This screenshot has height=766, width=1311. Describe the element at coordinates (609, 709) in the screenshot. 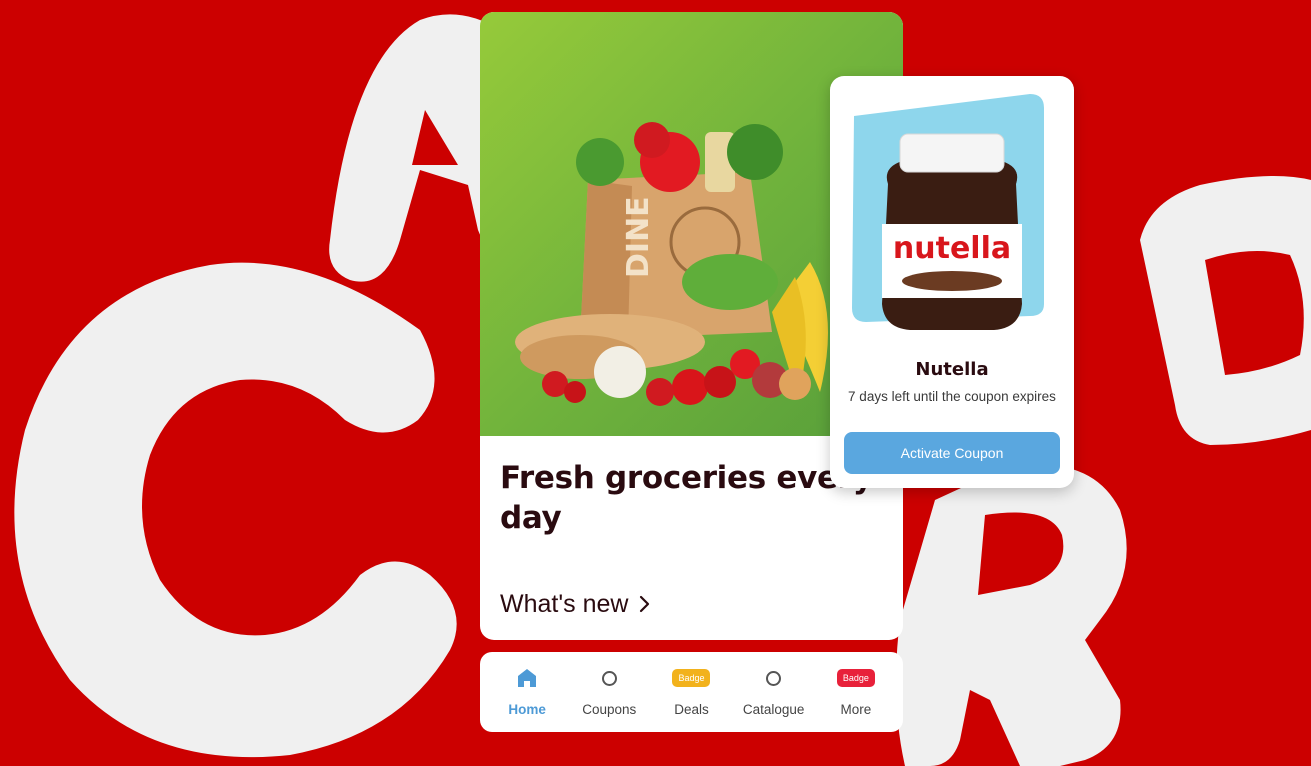

I see `nav-label-coupons: Coupons` at that location.